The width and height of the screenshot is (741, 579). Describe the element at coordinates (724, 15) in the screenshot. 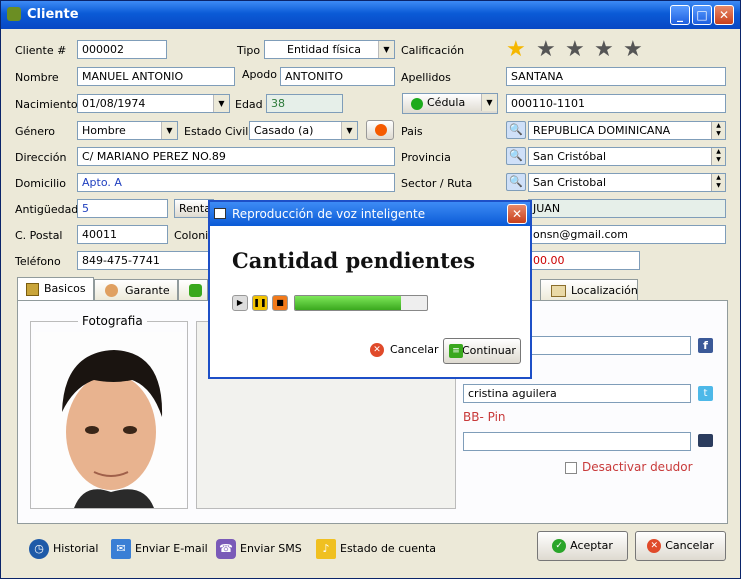

I see `close-button: ✕` at that location.